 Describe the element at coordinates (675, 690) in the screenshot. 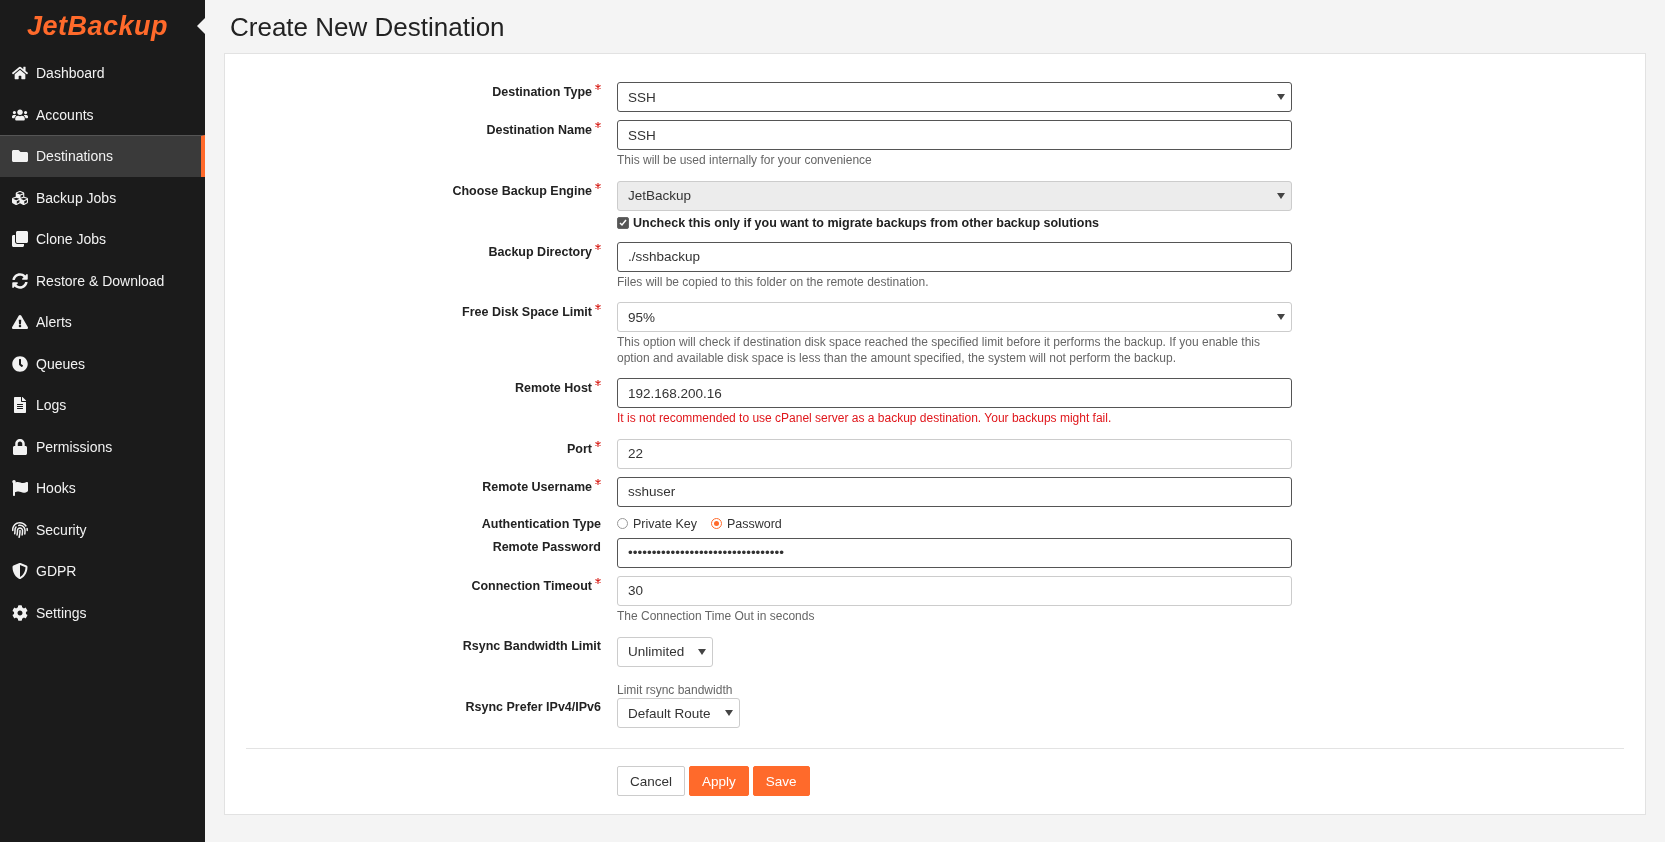

I see `help-text: Limit rsync bandwidth` at that location.